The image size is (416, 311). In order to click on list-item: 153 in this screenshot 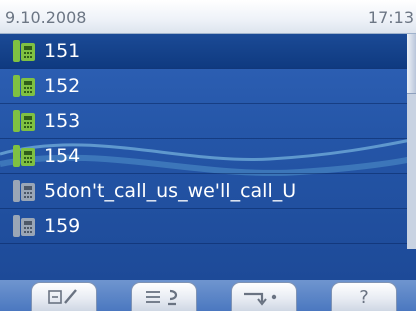, I will do `click(208, 121)`.